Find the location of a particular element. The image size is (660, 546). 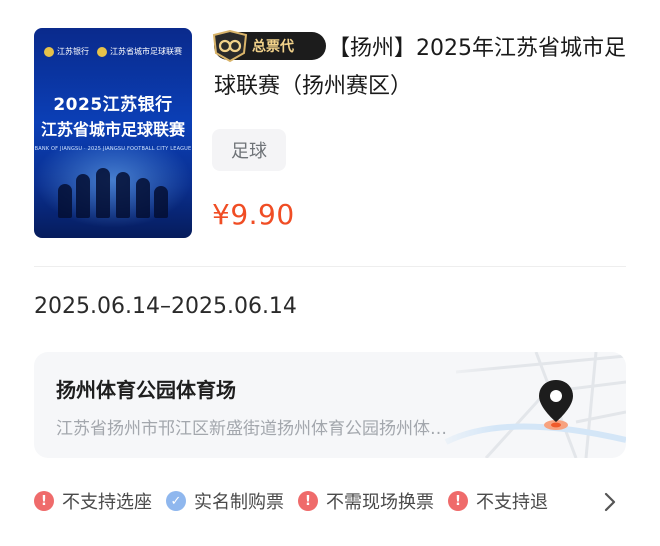

poster-title-line2: 江苏省城市足球联赛 is located at coordinates (112, 129).